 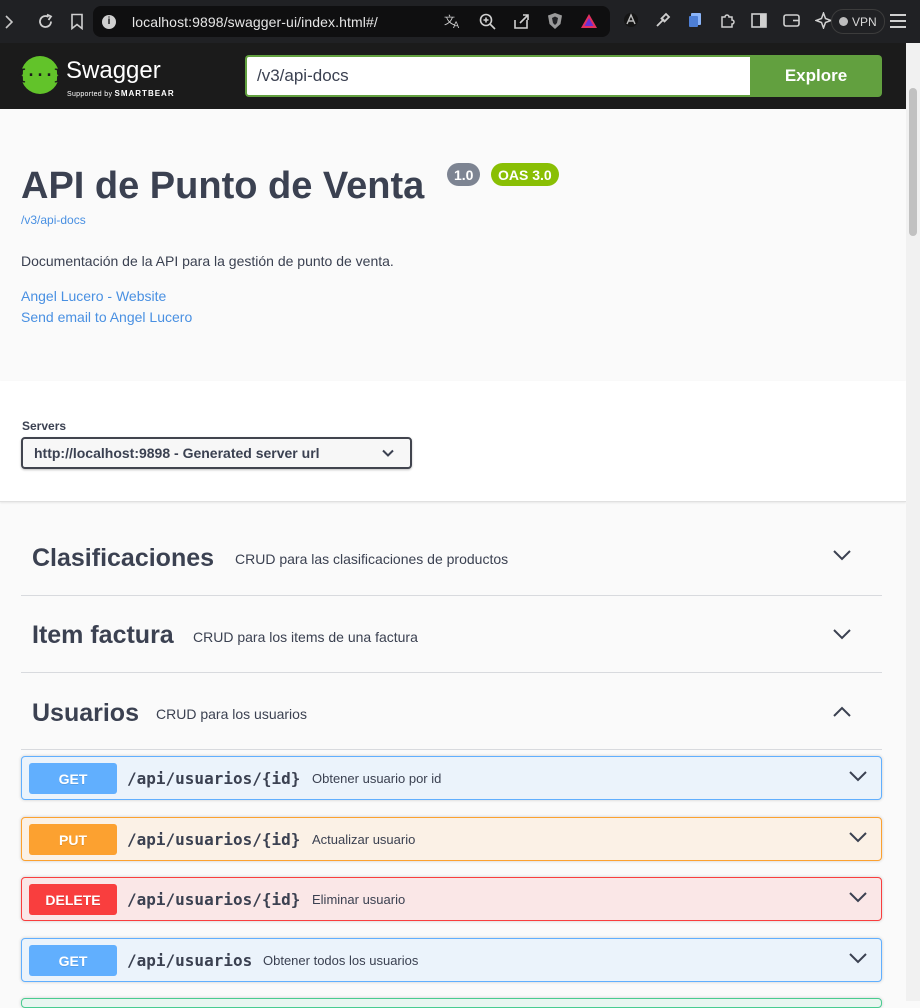 I want to click on operation-summary: Eliminar usuario, so click(x=359, y=899).